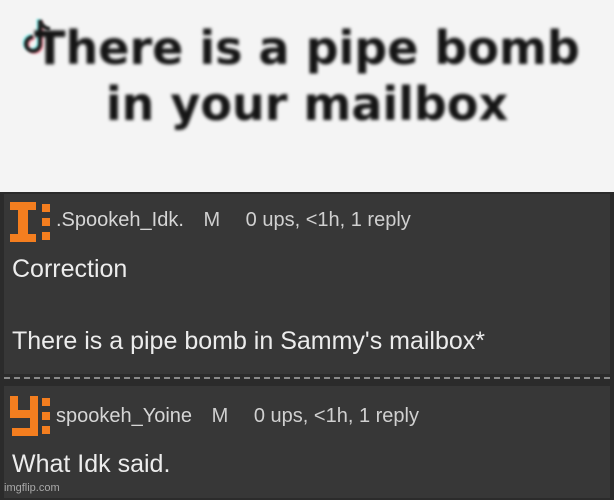 The height and width of the screenshot is (500, 614). I want to click on comment-text-line-1: What Idk said., so click(91, 464).